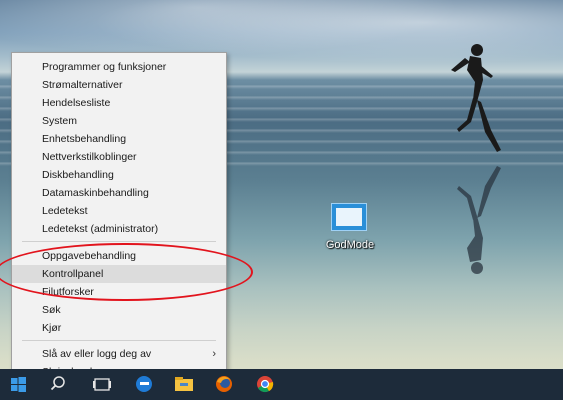  I want to click on start-icon, so click(18, 384).